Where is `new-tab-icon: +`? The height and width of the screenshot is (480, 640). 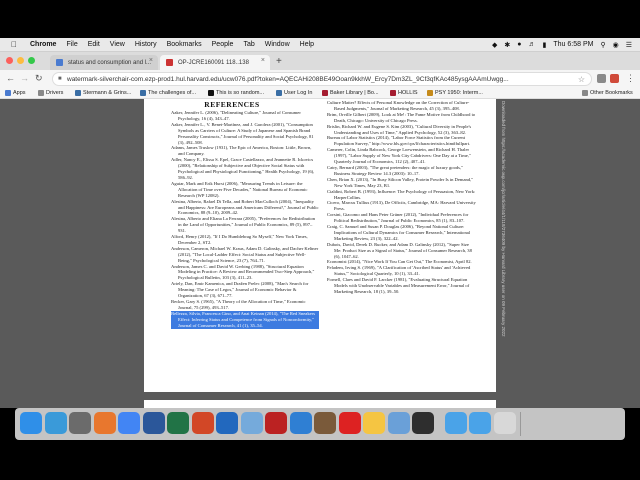
new-tab-icon: + is located at coordinates (279, 61).